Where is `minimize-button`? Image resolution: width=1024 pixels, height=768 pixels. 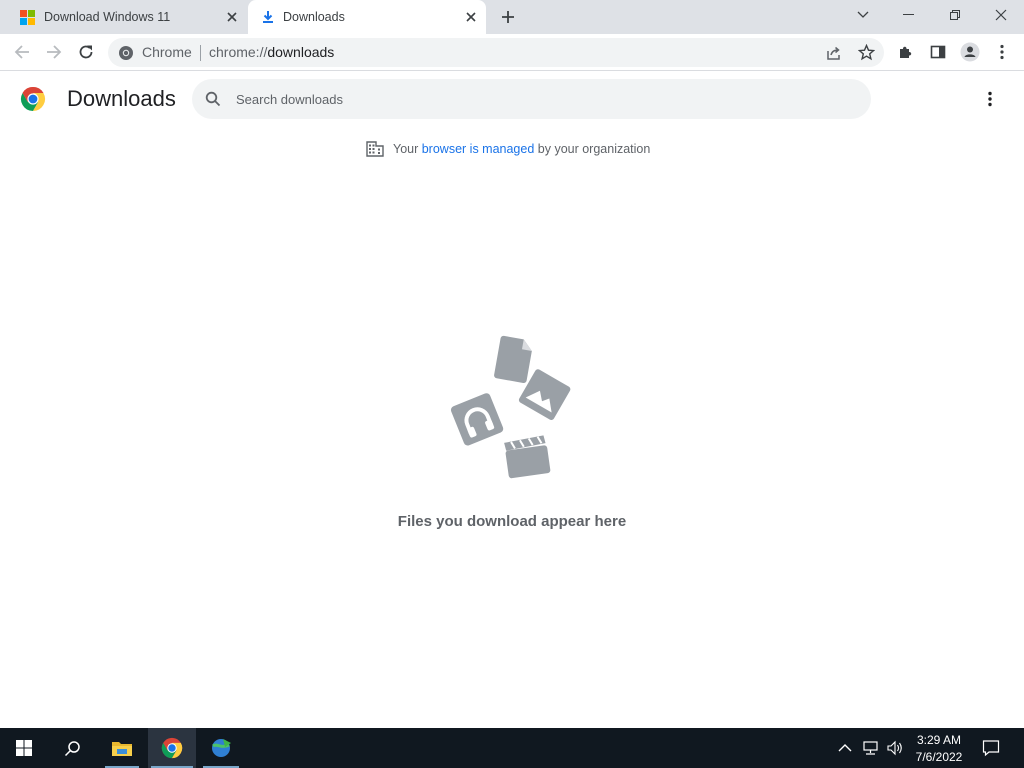 minimize-button is located at coordinates (909, 15).